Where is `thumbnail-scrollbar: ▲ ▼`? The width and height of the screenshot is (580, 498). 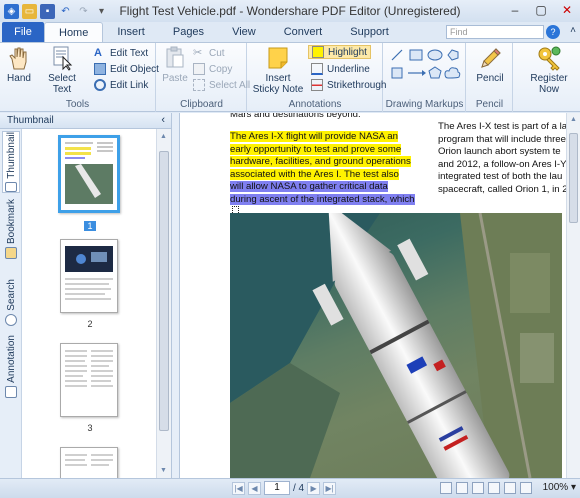 thumbnail-scrollbar: ▲ ▼ is located at coordinates (163, 303).